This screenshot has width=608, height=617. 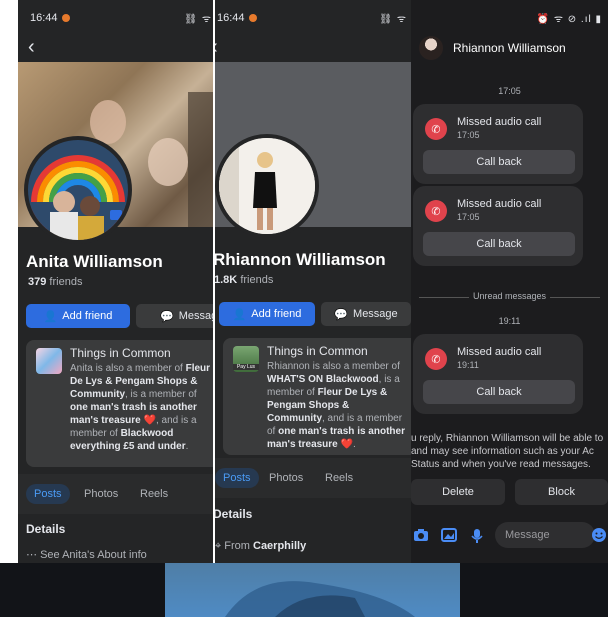 What do you see at coordinates (498, 374) in the screenshot?
I see `missed-call-card: ✆ Missed audio call 19:11 Call back` at bounding box center [498, 374].